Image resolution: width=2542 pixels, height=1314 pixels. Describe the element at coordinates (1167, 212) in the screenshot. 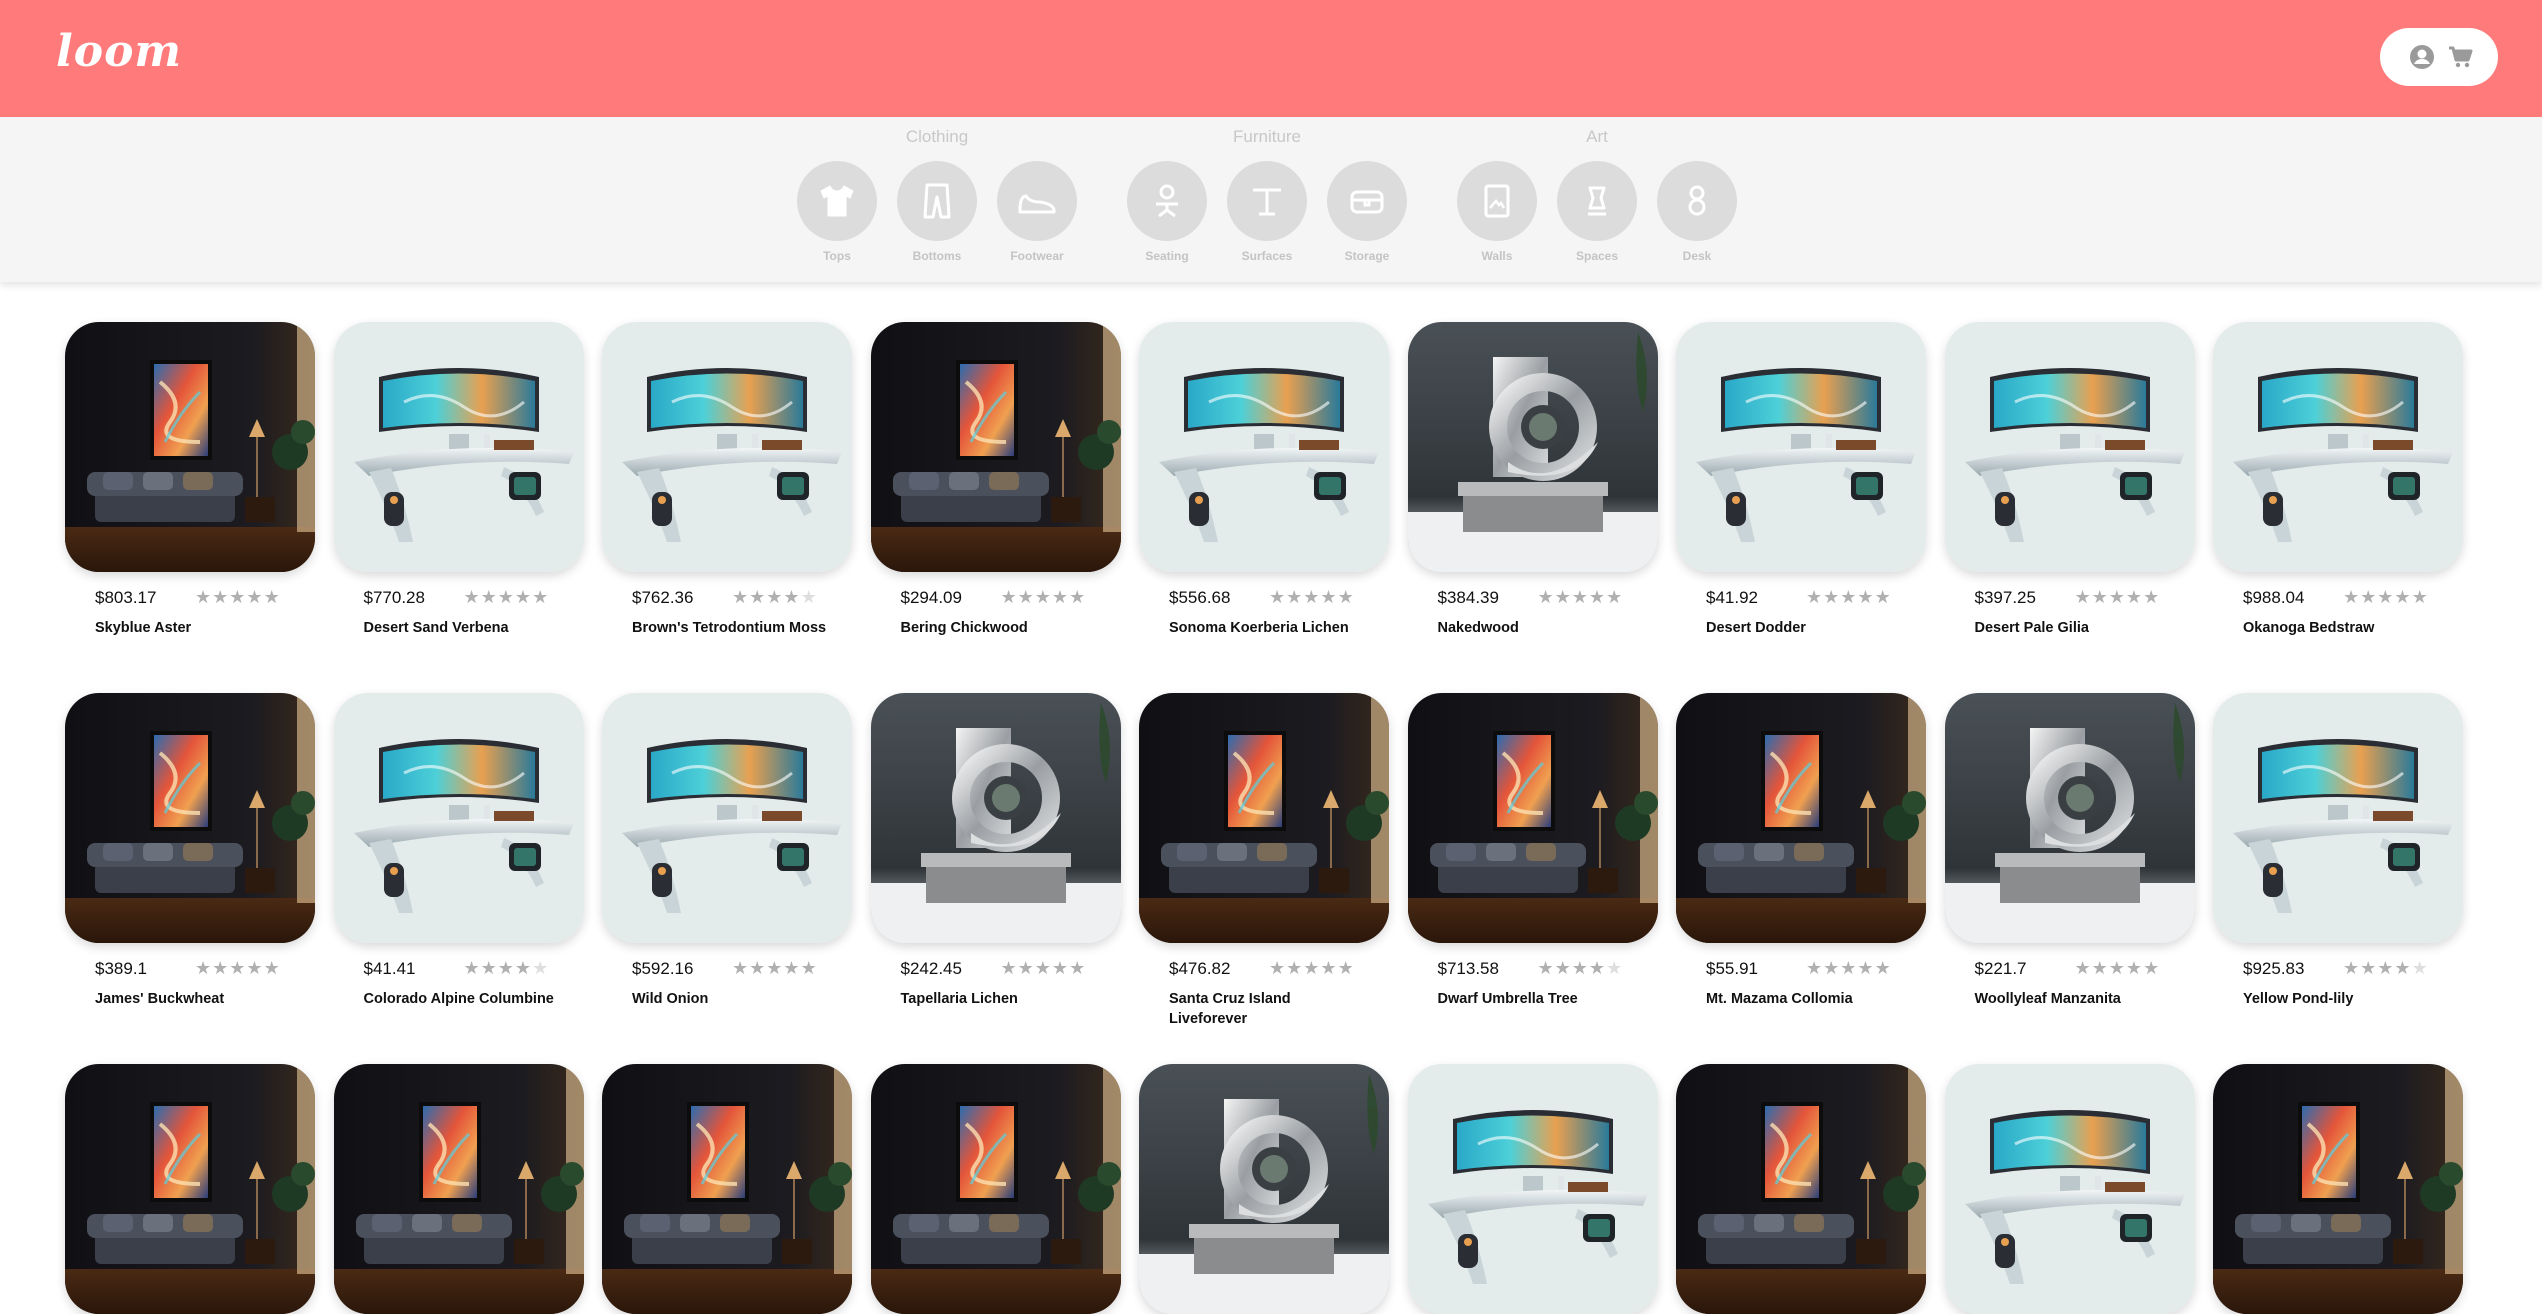

I see `category-seating: Seating` at that location.